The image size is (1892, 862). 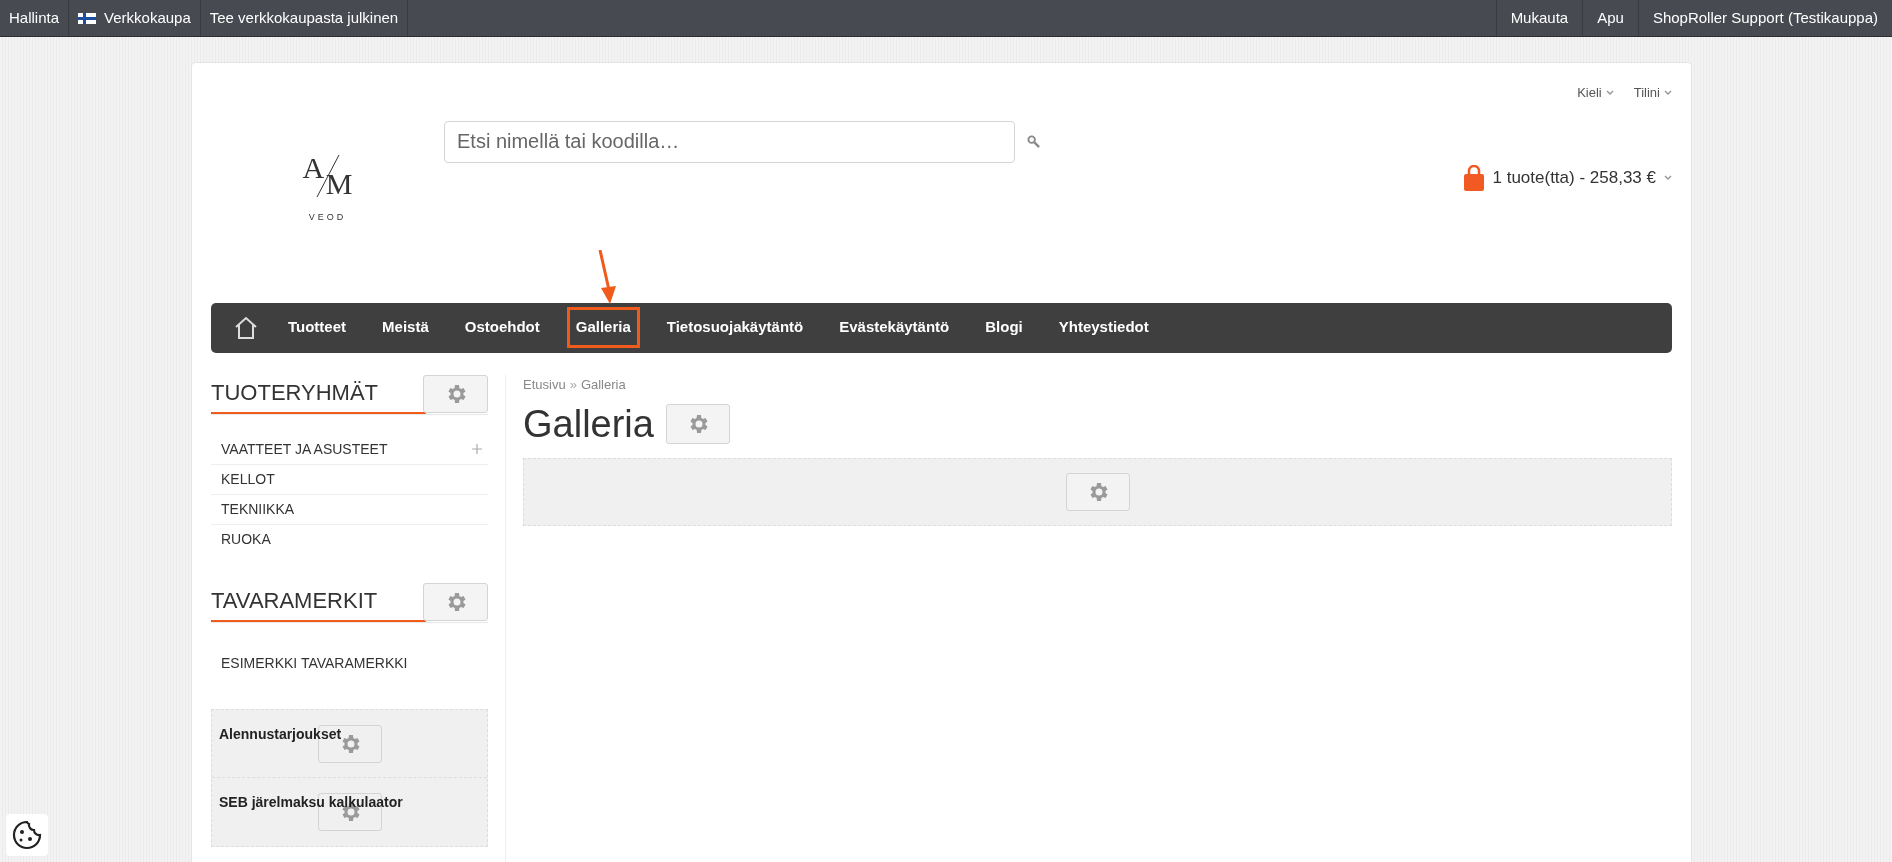 What do you see at coordinates (317, 327) in the screenshot?
I see `nav-tab: Tuotteet` at bounding box center [317, 327].